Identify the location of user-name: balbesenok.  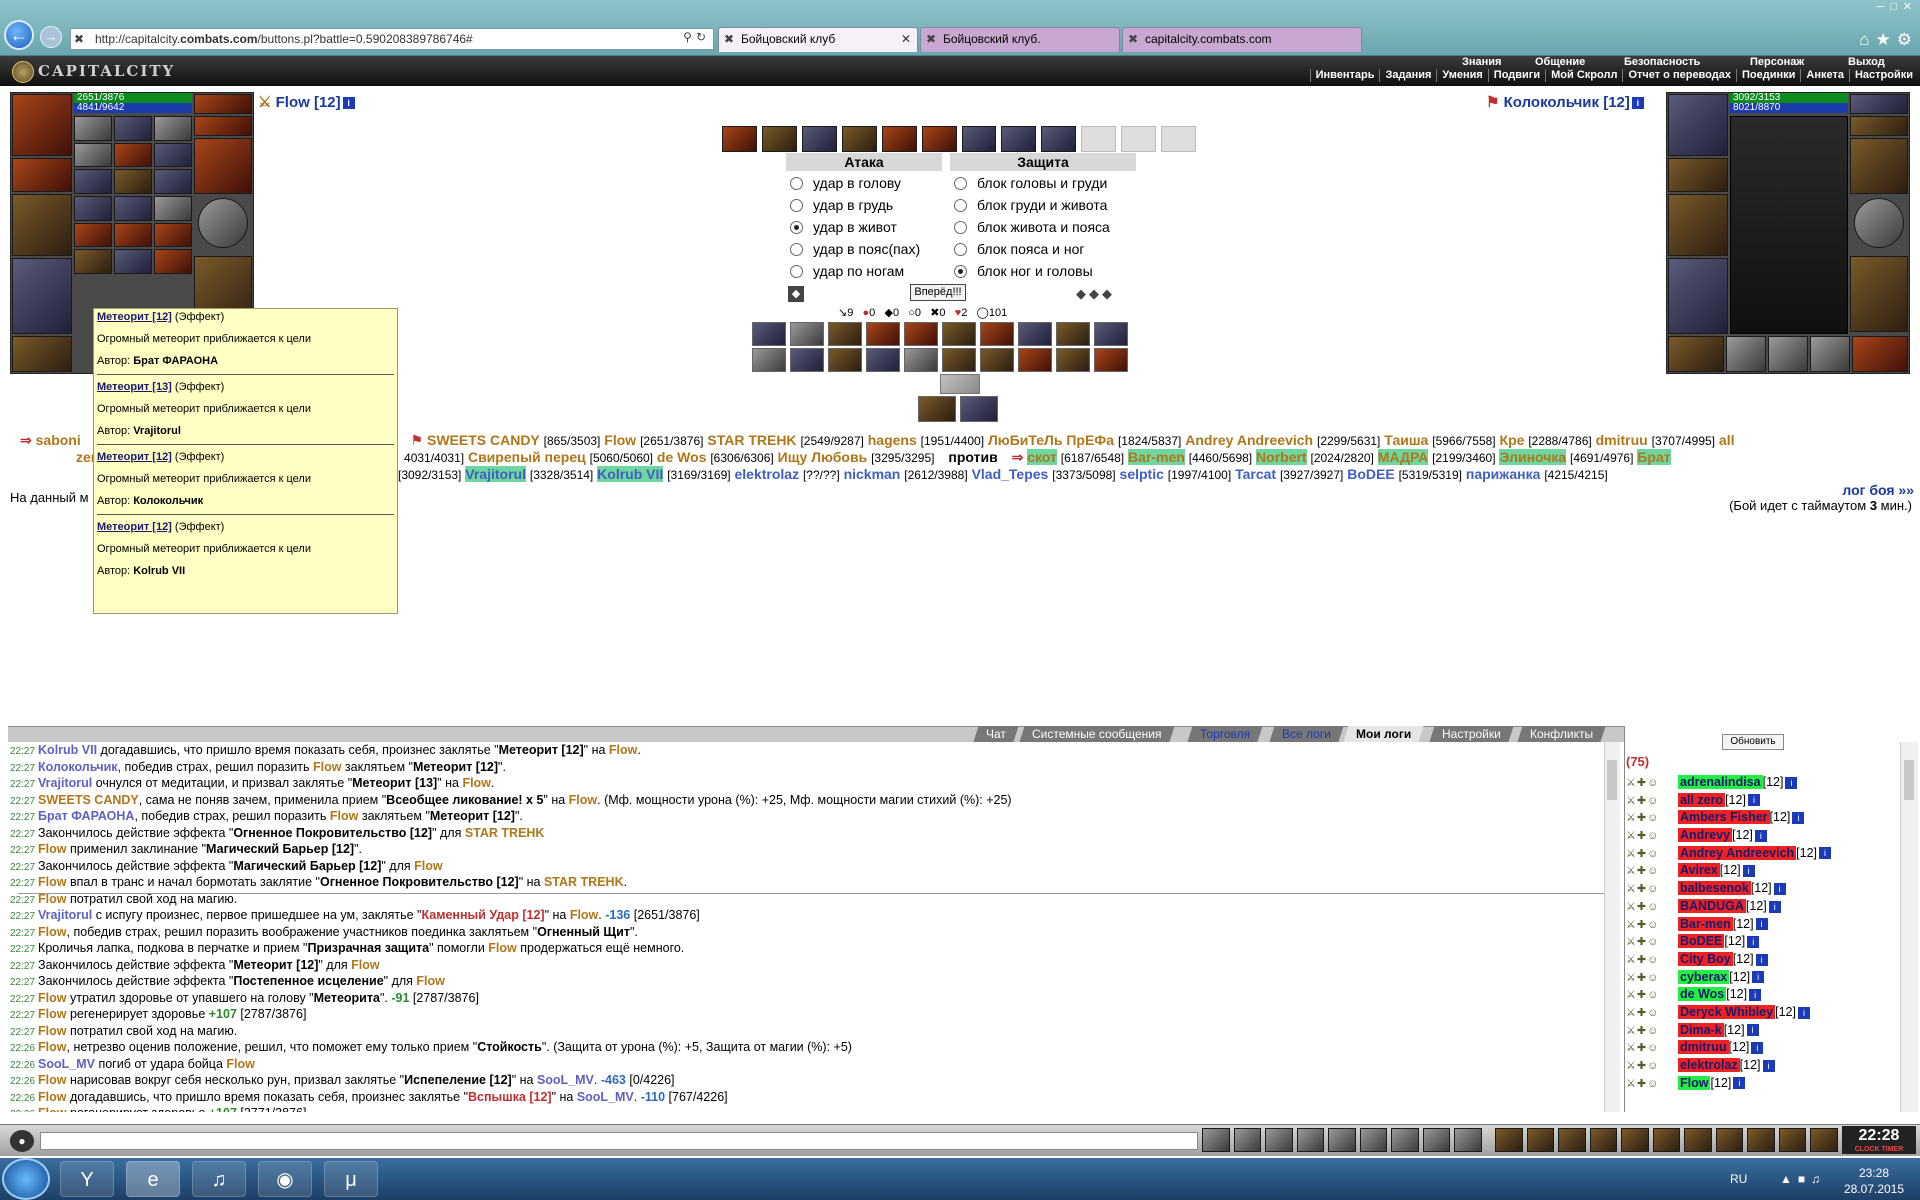
(1714, 888).